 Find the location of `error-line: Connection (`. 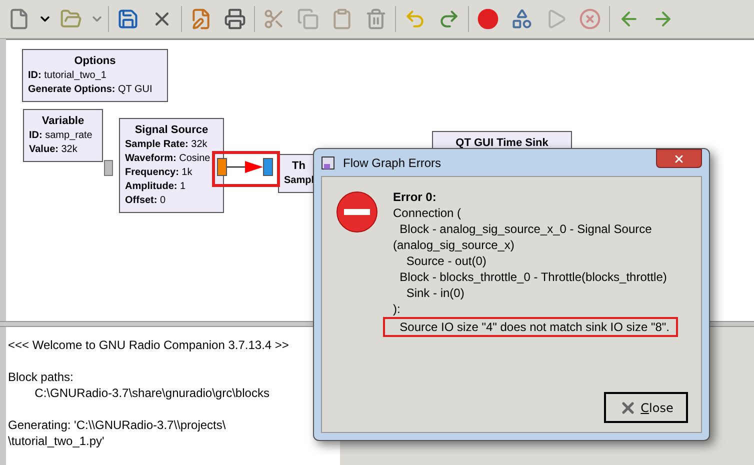

error-line: Connection ( is located at coordinates (427, 213).